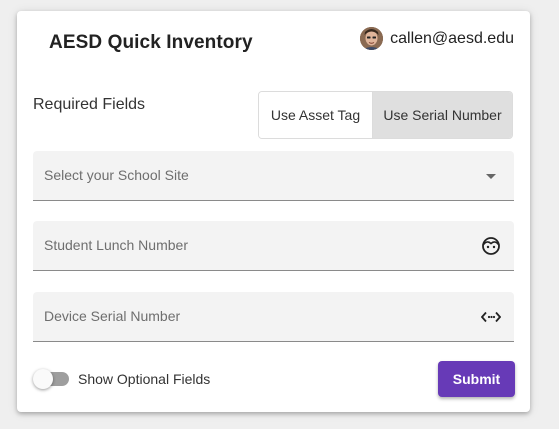 Image resolution: width=559 pixels, height=429 pixels. What do you see at coordinates (452, 38) in the screenshot?
I see `user-email: callen@aesd.edu` at bounding box center [452, 38].